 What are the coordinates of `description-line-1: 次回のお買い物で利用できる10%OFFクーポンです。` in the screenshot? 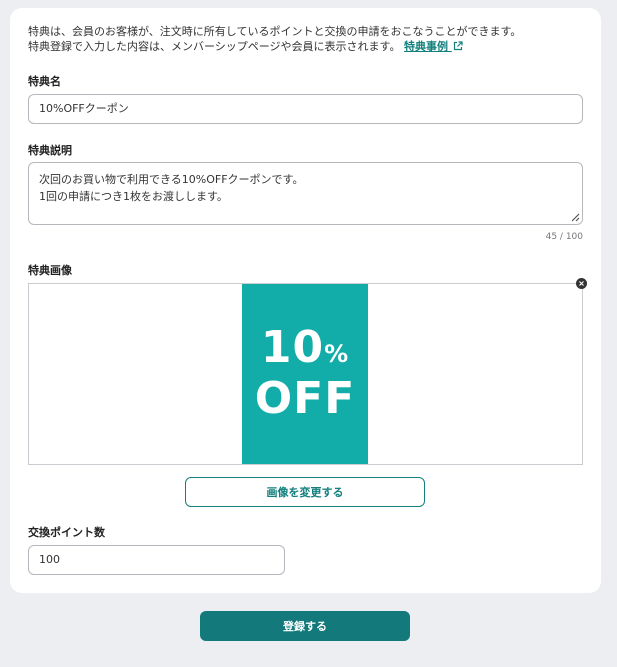 It's located at (171, 179).